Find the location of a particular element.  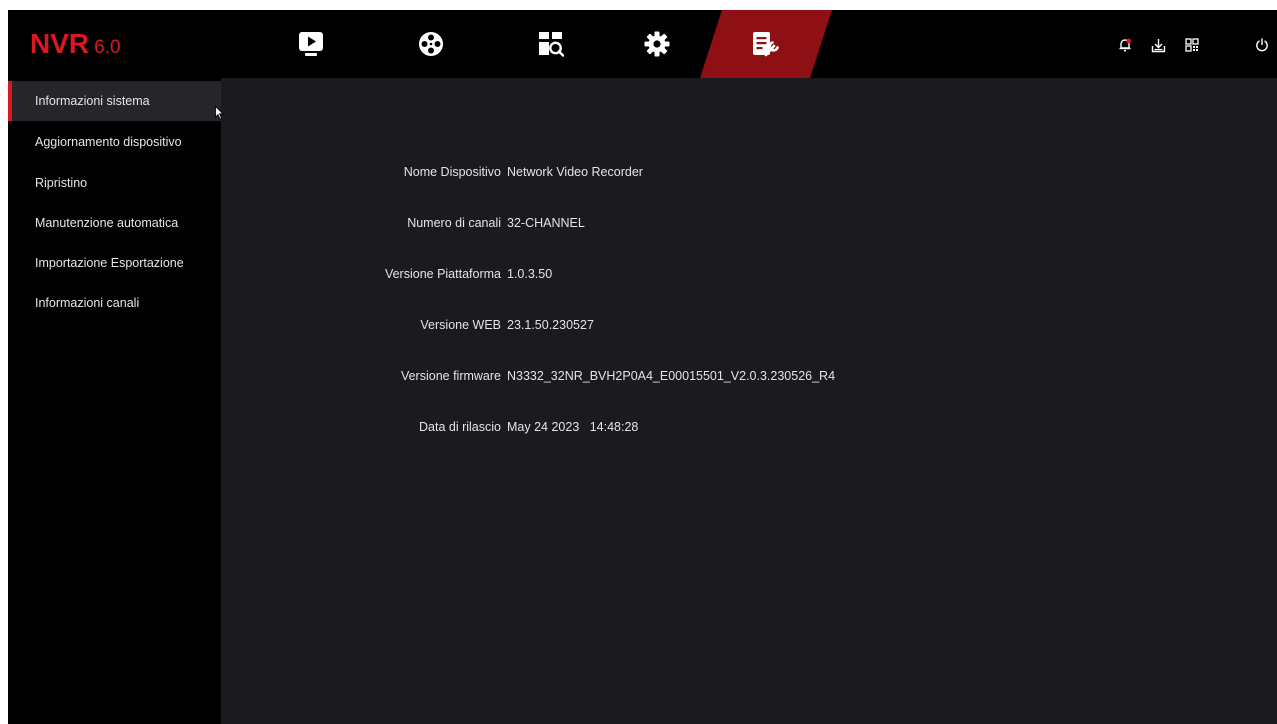

info-row-device-name: Nome Dispositivo Network Video Recorder is located at coordinates (721, 175).